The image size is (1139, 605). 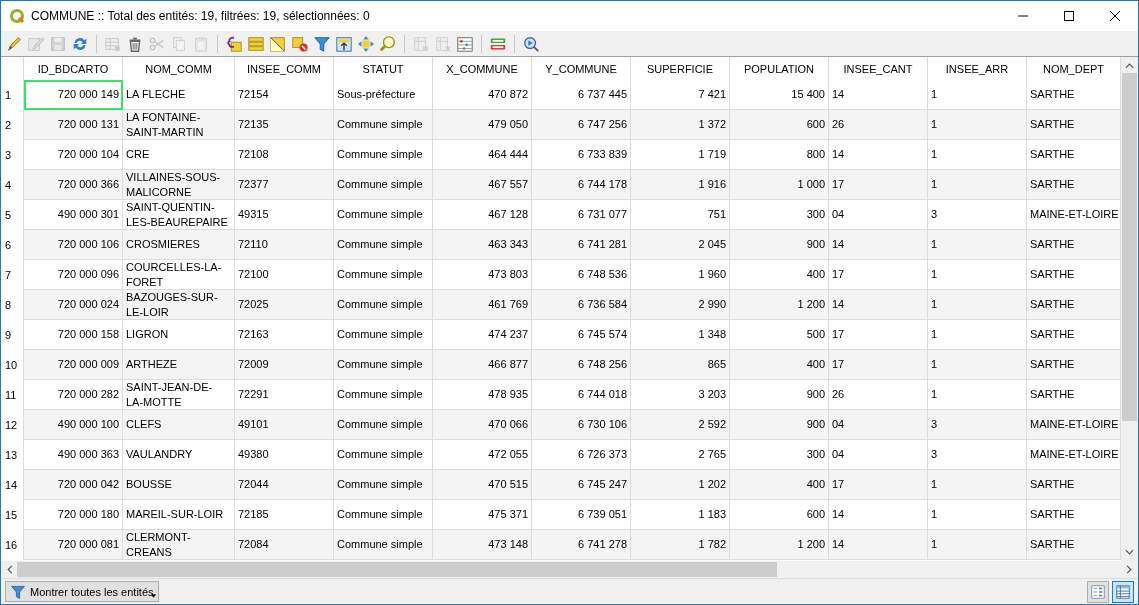 I want to click on table-cell: 466 877, so click(x=482, y=365).